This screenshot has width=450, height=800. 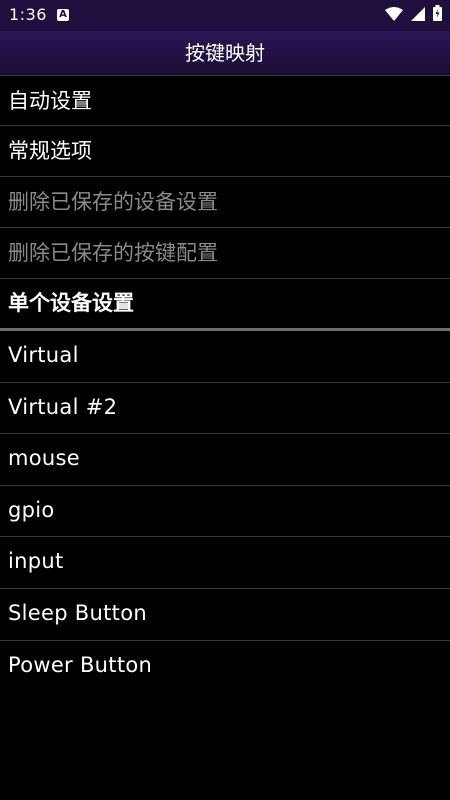 What do you see at coordinates (31, 509) in the screenshot?
I see `device-label: gpio` at bounding box center [31, 509].